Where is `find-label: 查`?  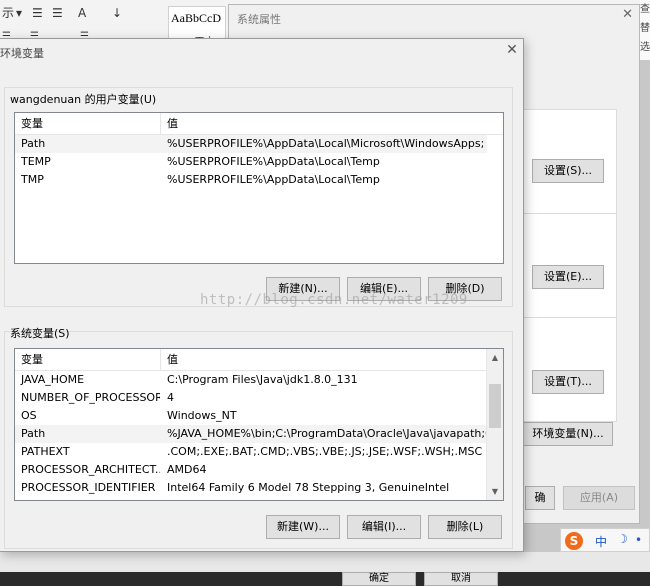
find-label: 查 is located at coordinates (645, 9).